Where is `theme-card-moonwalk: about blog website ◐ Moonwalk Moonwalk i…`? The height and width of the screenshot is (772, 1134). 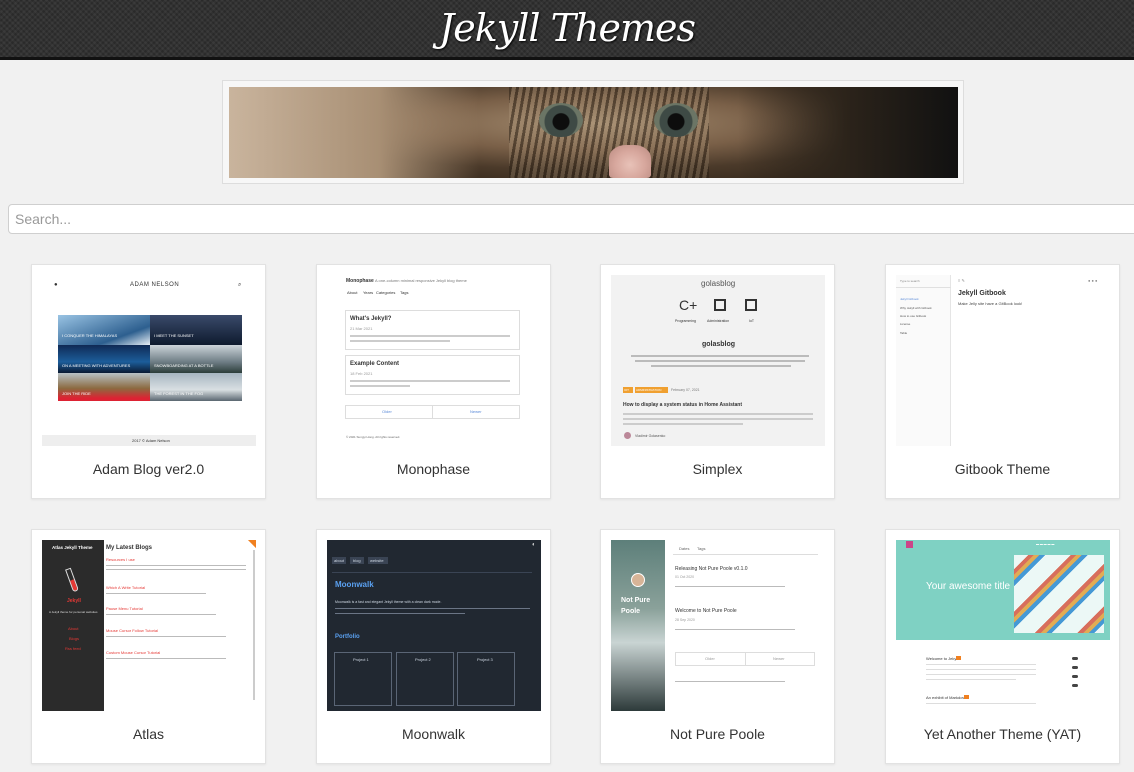 theme-card-moonwalk: about blog website ◐ Moonwalk Moonwalk i… is located at coordinates (433, 646).